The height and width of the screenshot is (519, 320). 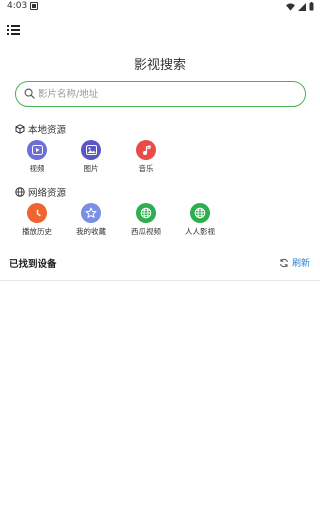 I want to click on tile-label: 人人影视, so click(x=200, y=231).